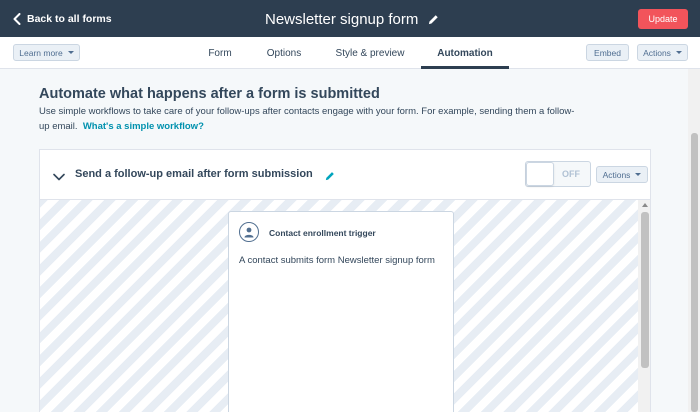  I want to click on tab-style-preview-label: Style & preview, so click(370, 53).